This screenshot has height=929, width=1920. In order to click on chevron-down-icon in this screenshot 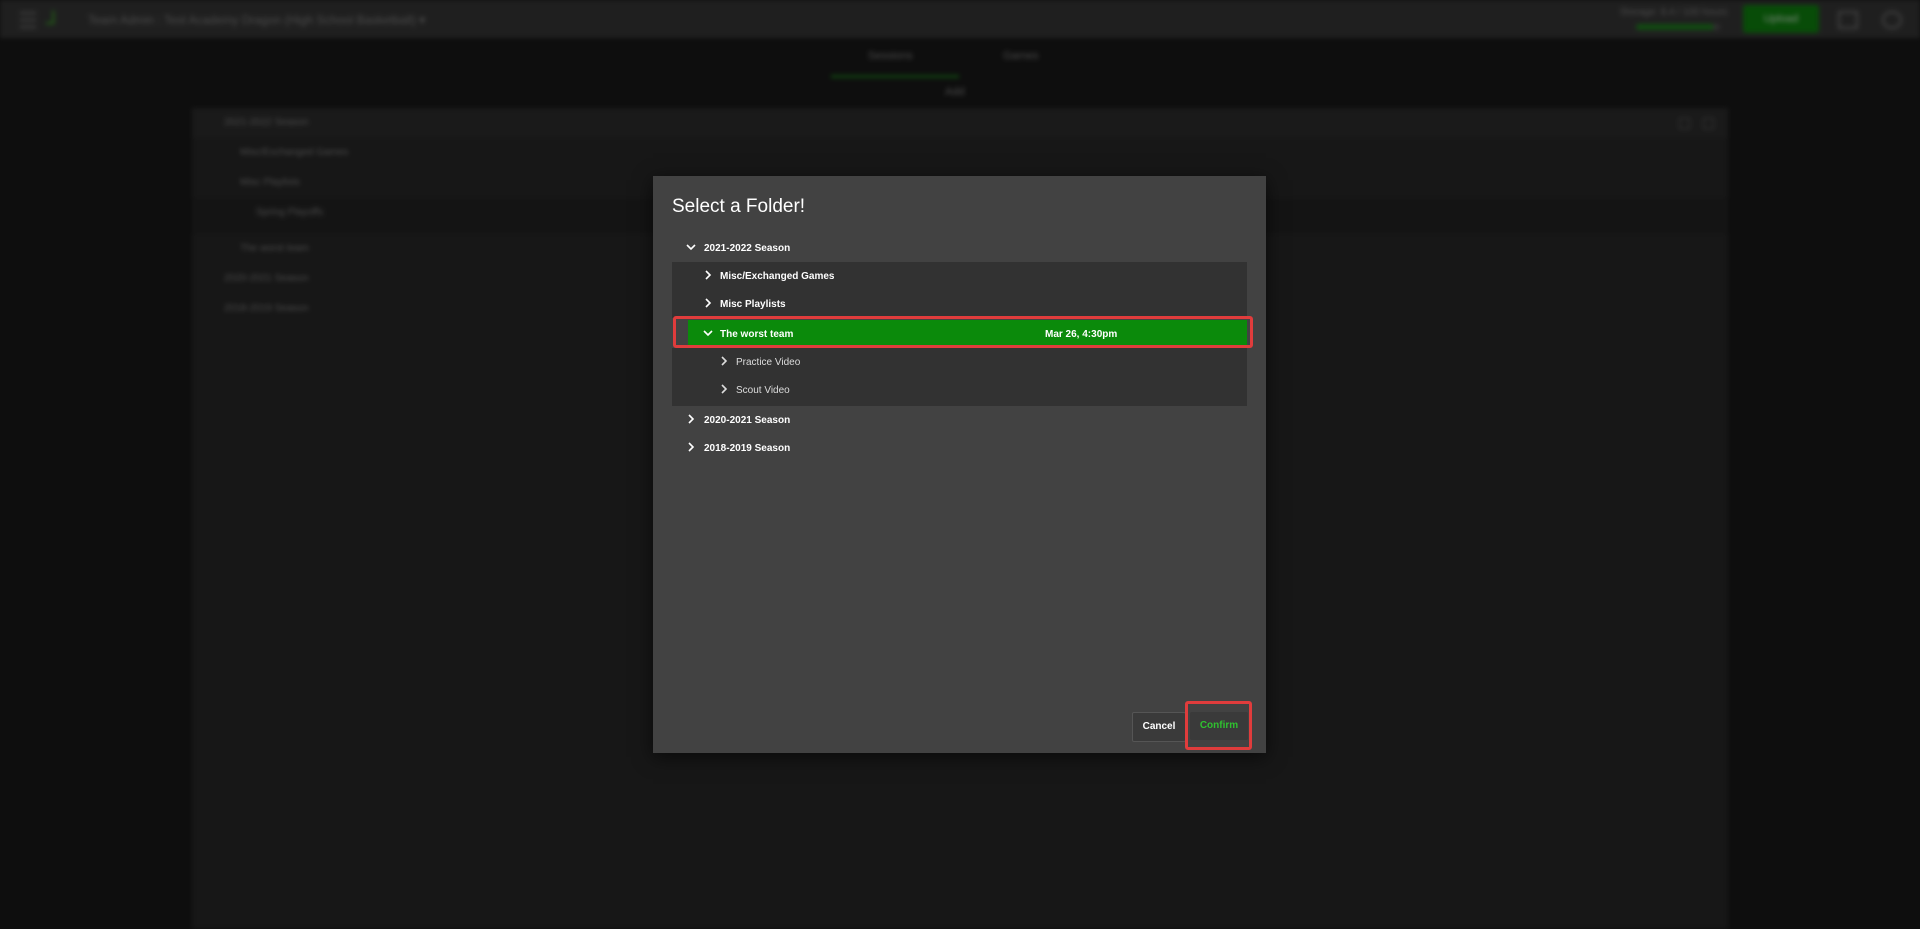, I will do `click(691, 247)`.